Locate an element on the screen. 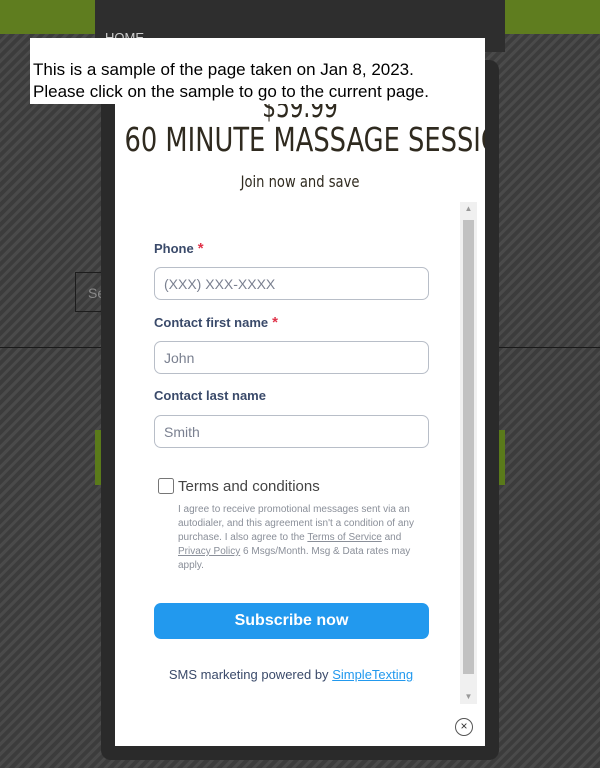  simpletexting-link: SimpleTexting is located at coordinates (372, 674).